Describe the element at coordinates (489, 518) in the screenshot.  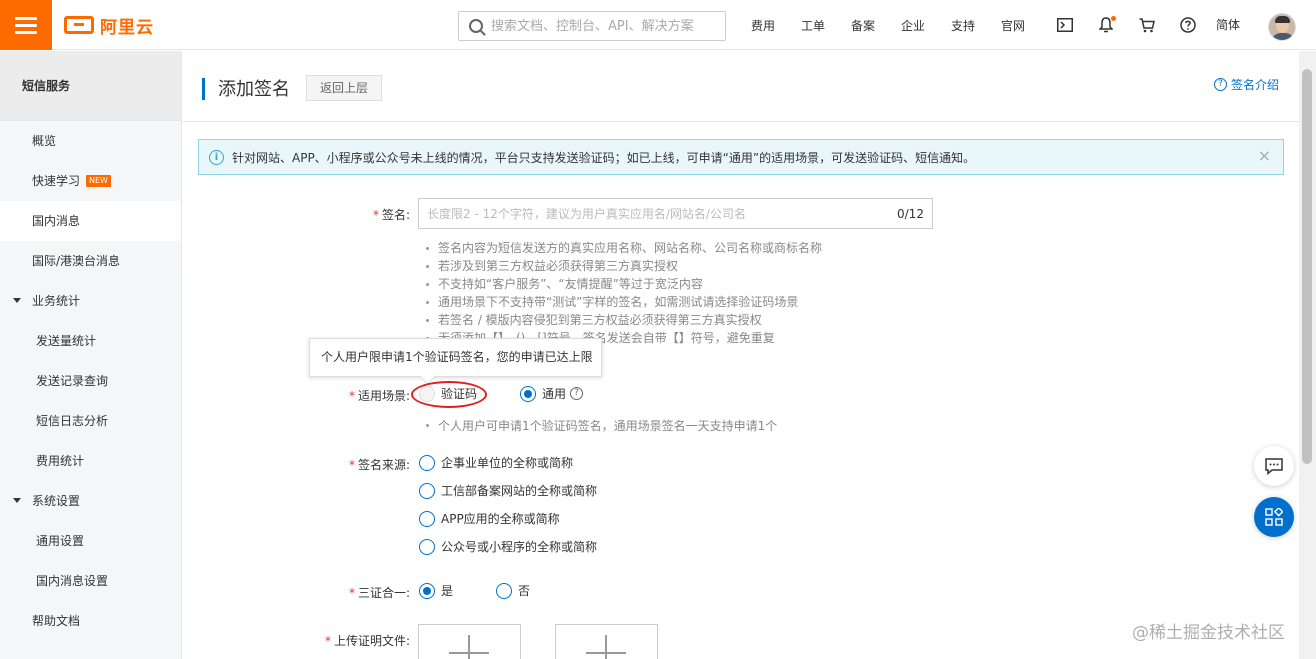
I see `source-radio-app: APP应用的全称或简称` at that location.